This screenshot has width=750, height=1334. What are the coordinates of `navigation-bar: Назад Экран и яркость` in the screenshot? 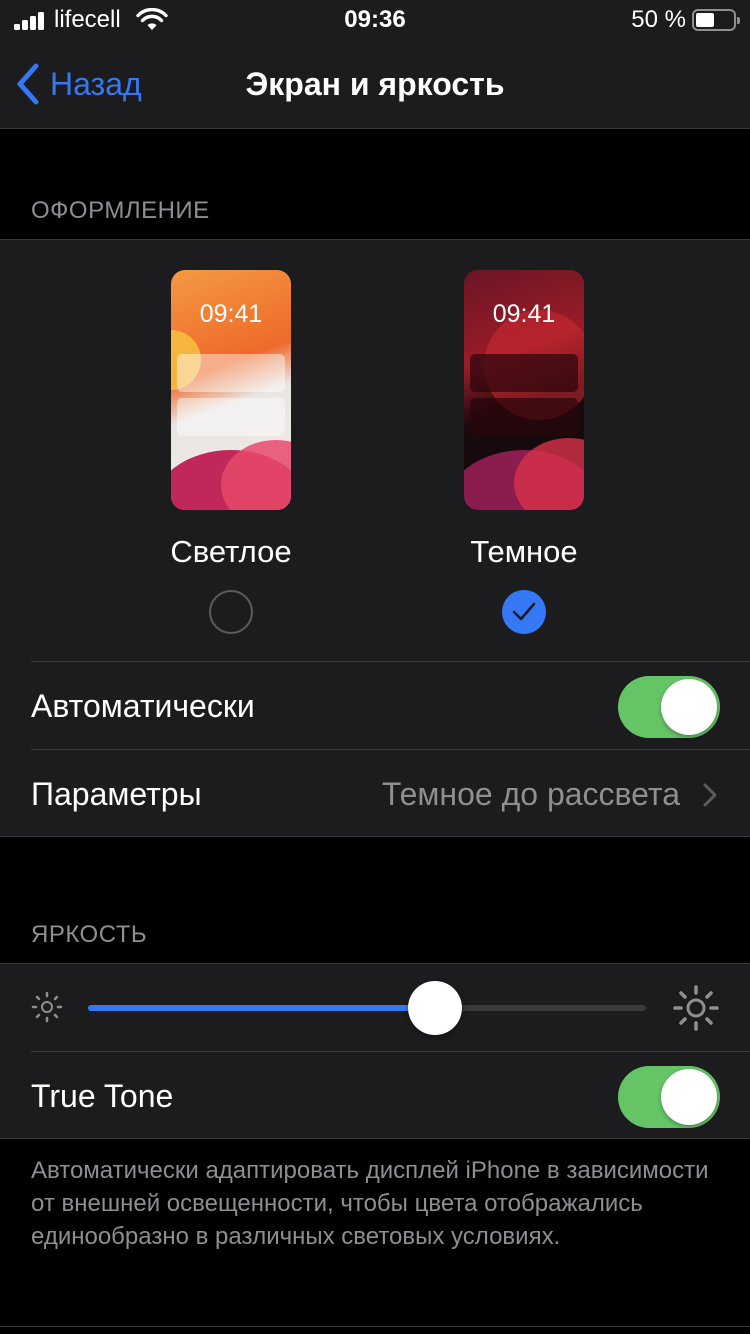 It's located at (375, 84).